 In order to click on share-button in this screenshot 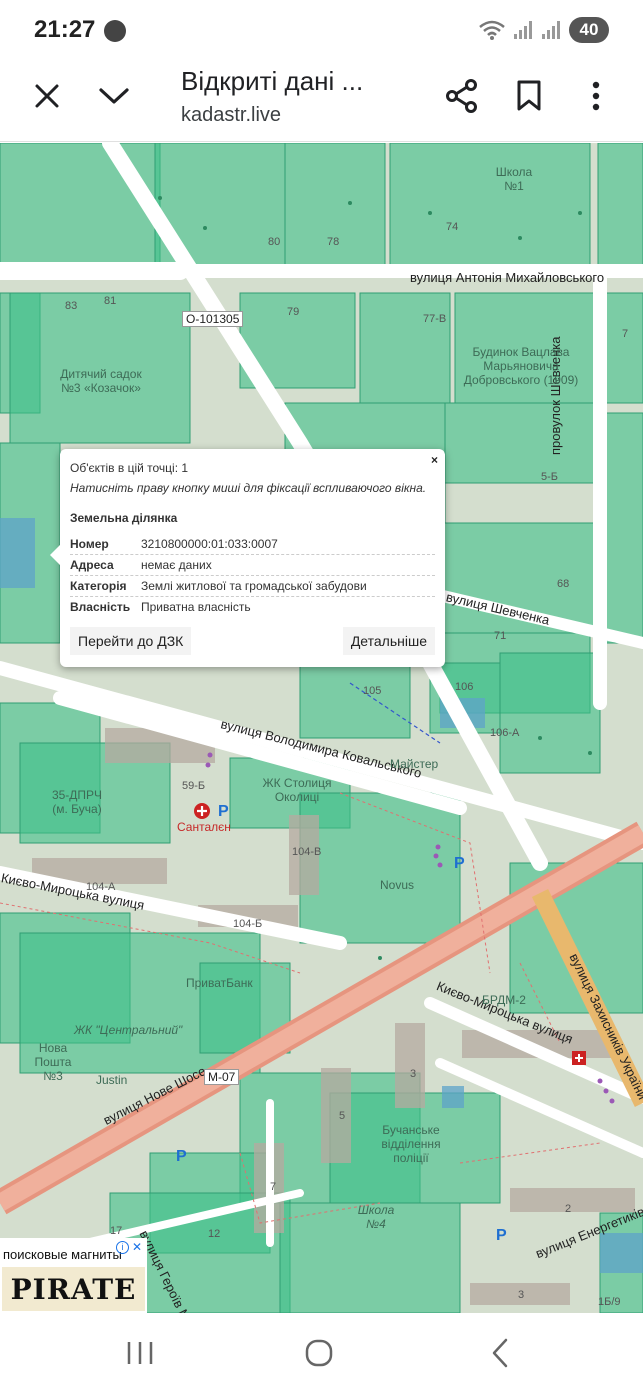, I will do `click(462, 96)`.